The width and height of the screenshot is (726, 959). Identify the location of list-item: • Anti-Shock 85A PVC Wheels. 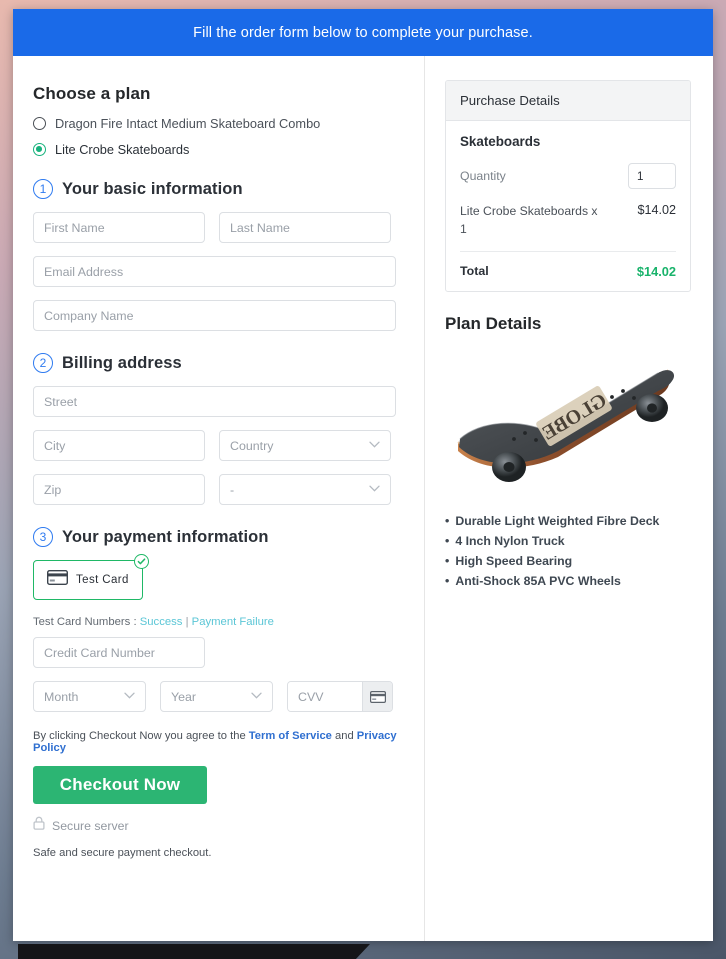
(568, 582).